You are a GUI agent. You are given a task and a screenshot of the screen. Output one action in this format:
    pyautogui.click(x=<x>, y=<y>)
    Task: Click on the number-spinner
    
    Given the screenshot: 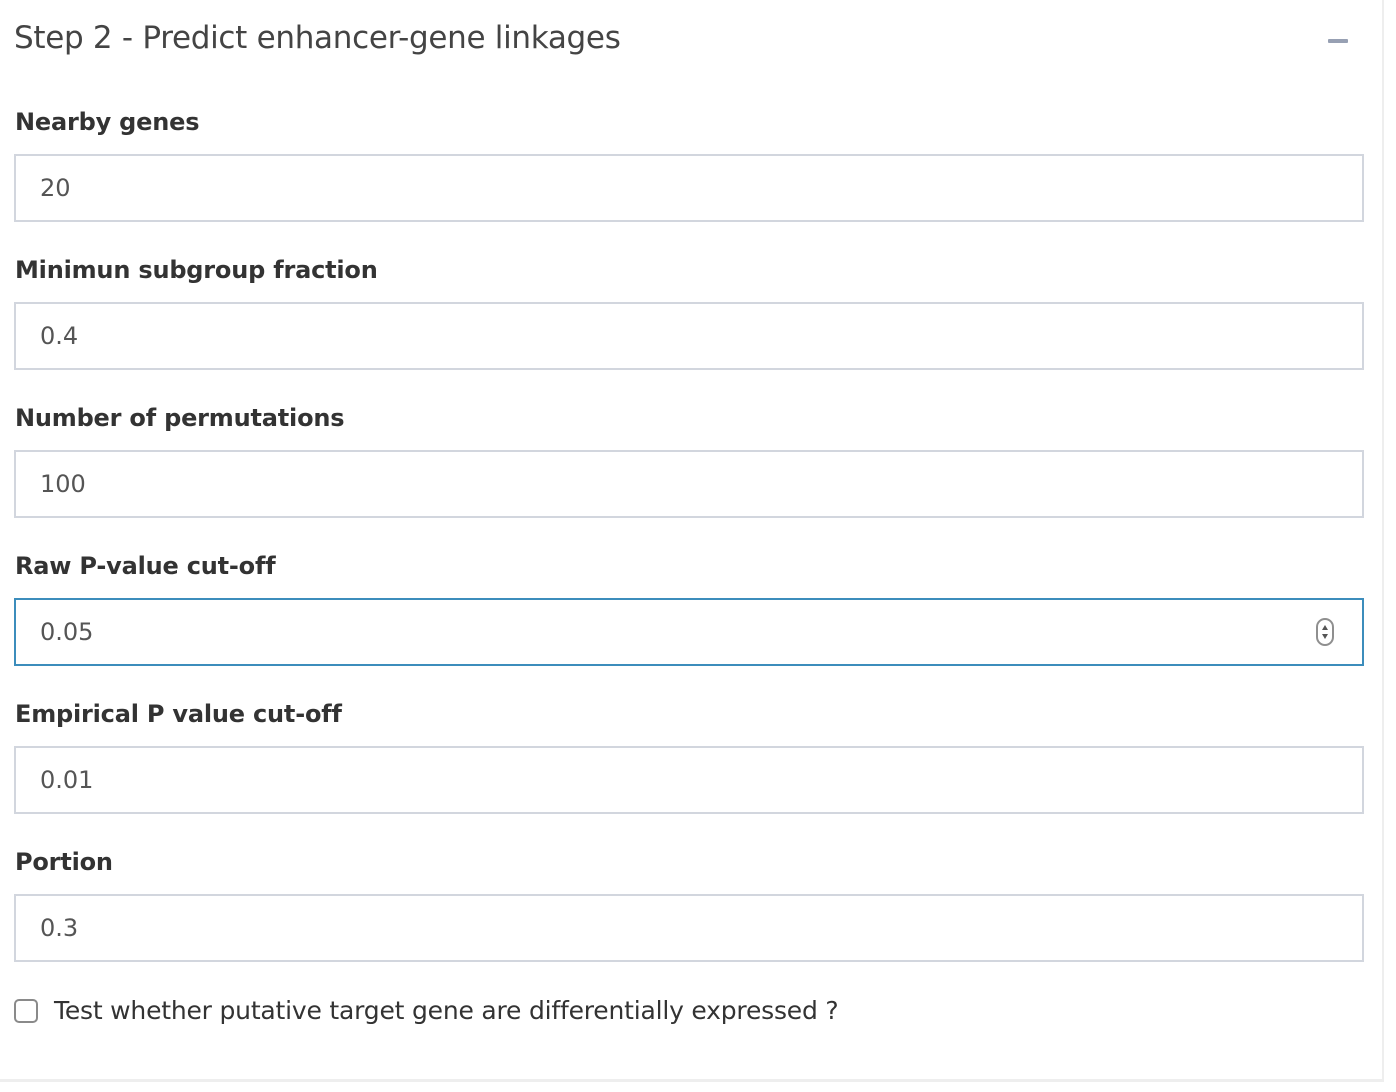 What is the action you would take?
    pyautogui.click(x=1325, y=632)
    